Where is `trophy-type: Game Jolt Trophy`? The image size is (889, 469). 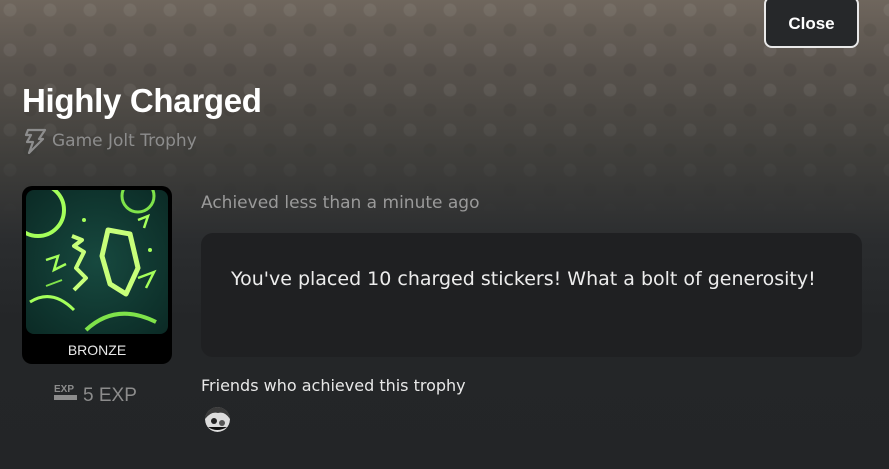 trophy-type: Game Jolt Trophy is located at coordinates (109, 141).